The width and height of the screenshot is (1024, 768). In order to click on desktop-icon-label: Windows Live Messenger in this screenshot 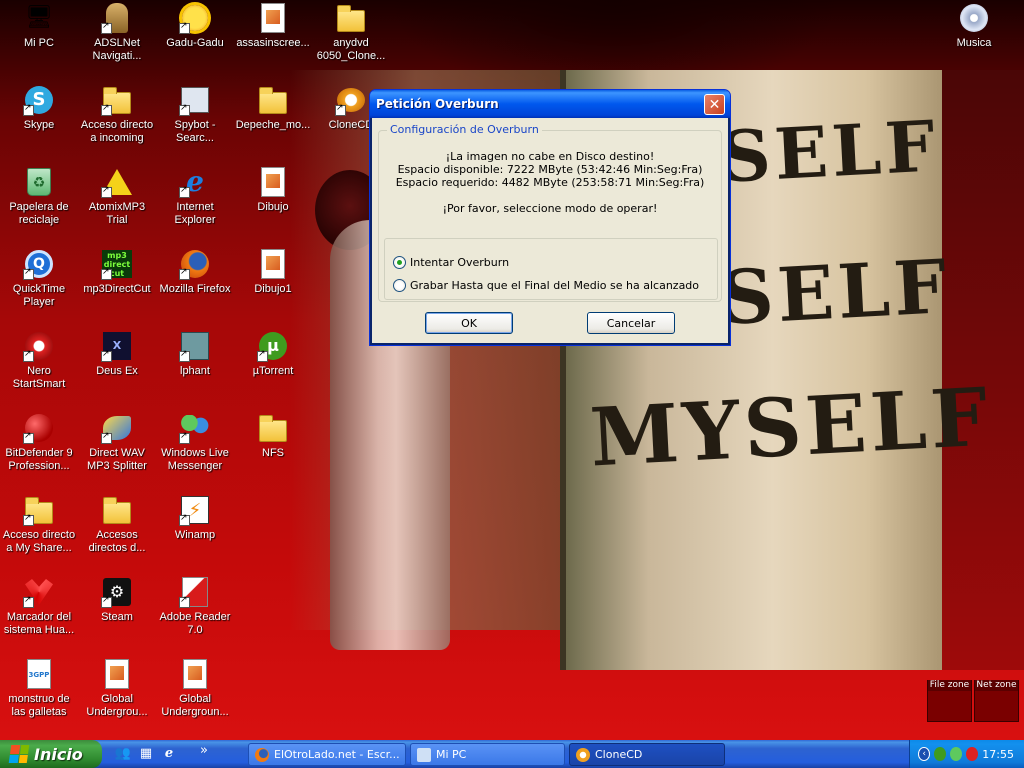, I will do `click(195, 459)`.